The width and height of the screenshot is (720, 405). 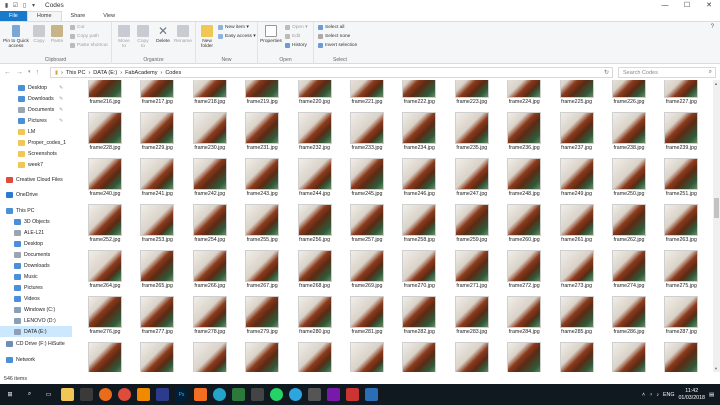 What do you see at coordinates (276, 394) in the screenshot?
I see `whatsapp-icon` at bounding box center [276, 394].